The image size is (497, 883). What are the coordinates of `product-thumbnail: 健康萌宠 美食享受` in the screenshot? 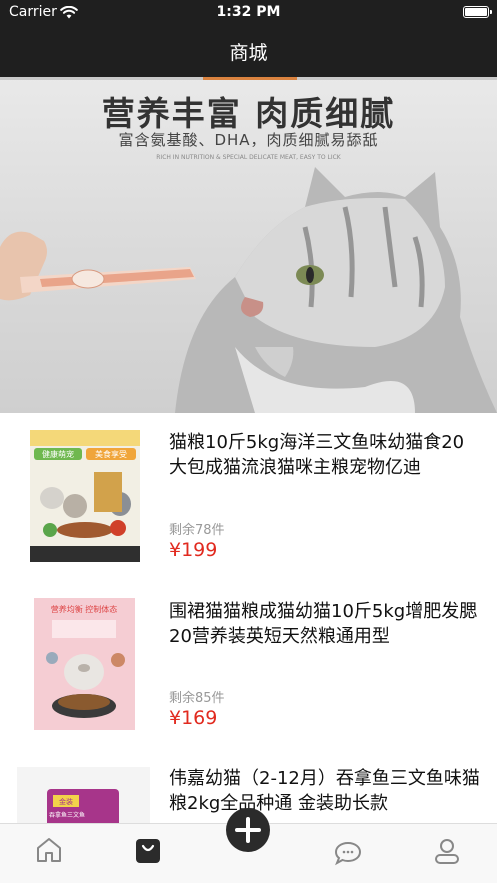 It's located at (85, 496).